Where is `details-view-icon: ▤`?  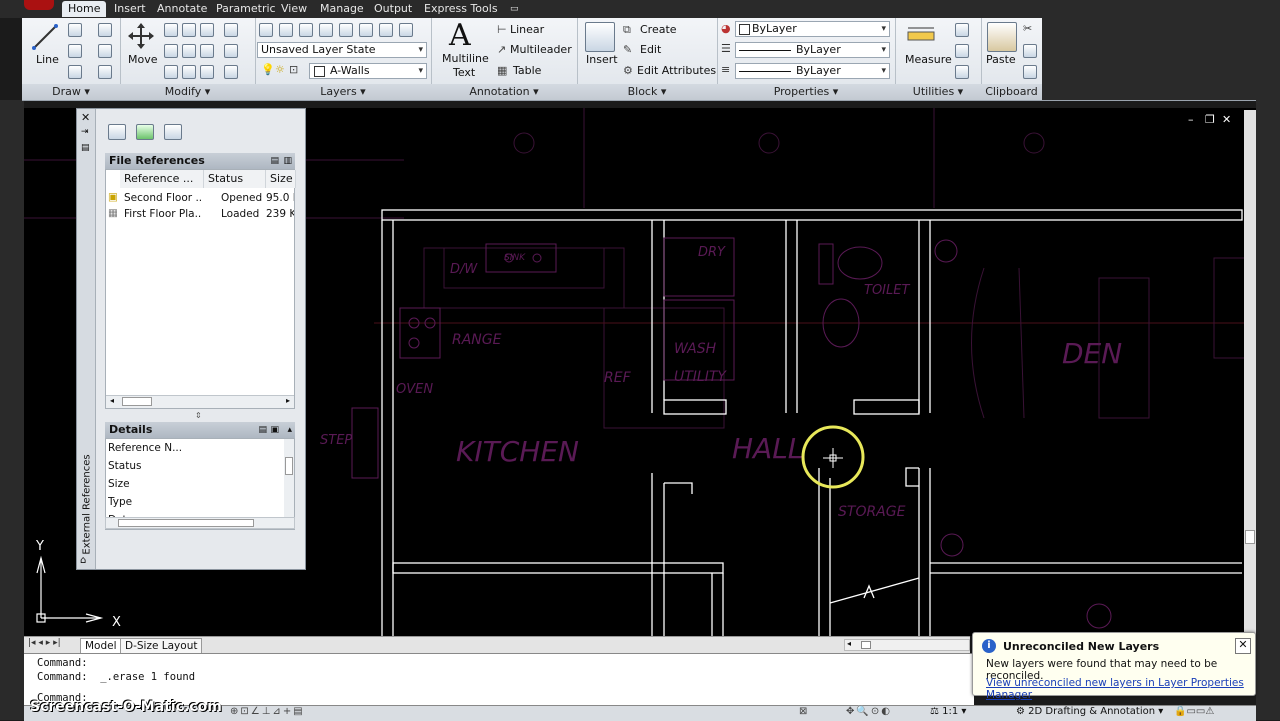 details-view-icon: ▤ is located at coordinates (262, 430).